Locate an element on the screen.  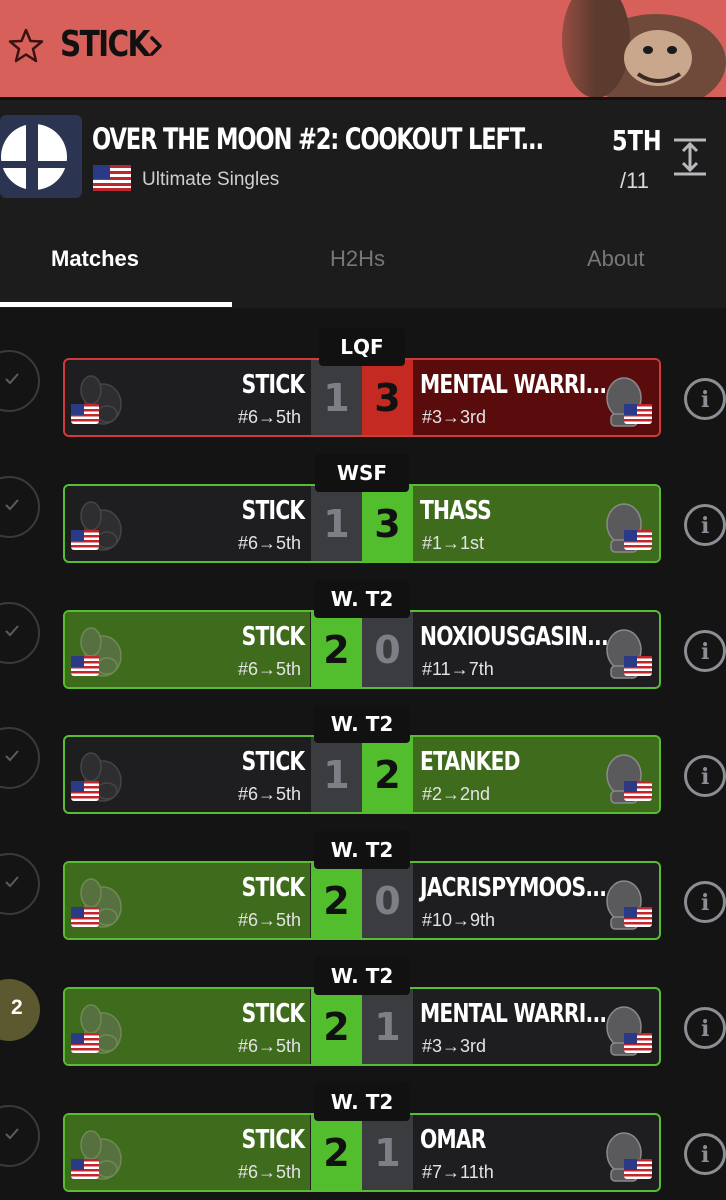
player-header: STICK is located at coordinates (363, 48).